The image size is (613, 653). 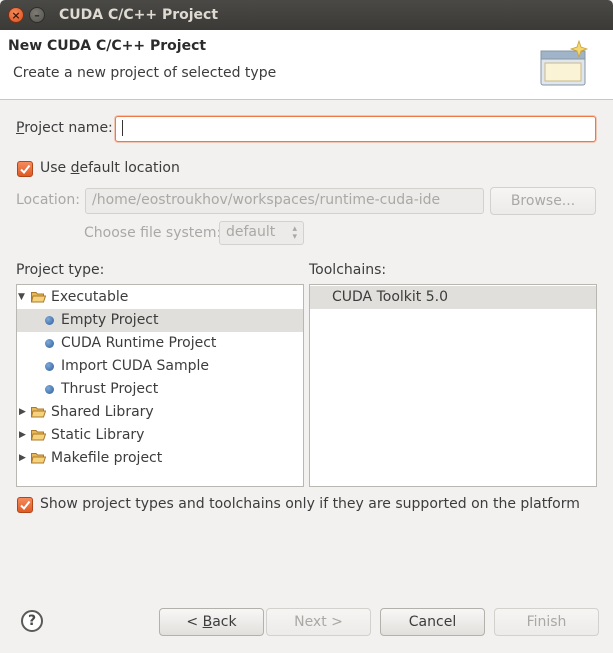 What do you see at coordinates (432, 622) in the screenshot?
I see `cancel-button: Cancel` at bounding box center [432, 622].